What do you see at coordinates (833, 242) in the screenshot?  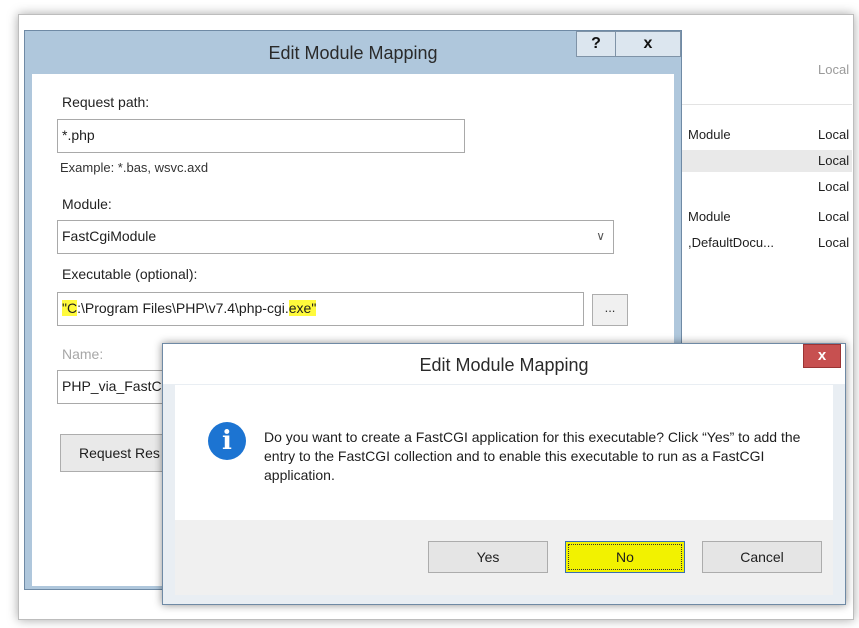 I see `list-row-5-type: Local` at bounding box center [833, 242].